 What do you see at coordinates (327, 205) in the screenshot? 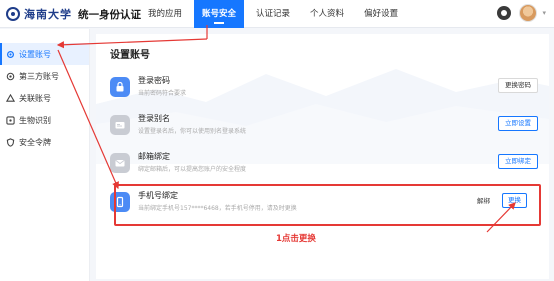
I see `phone-highlight-box: 解绑 更换` at bounding box center [327, 205].